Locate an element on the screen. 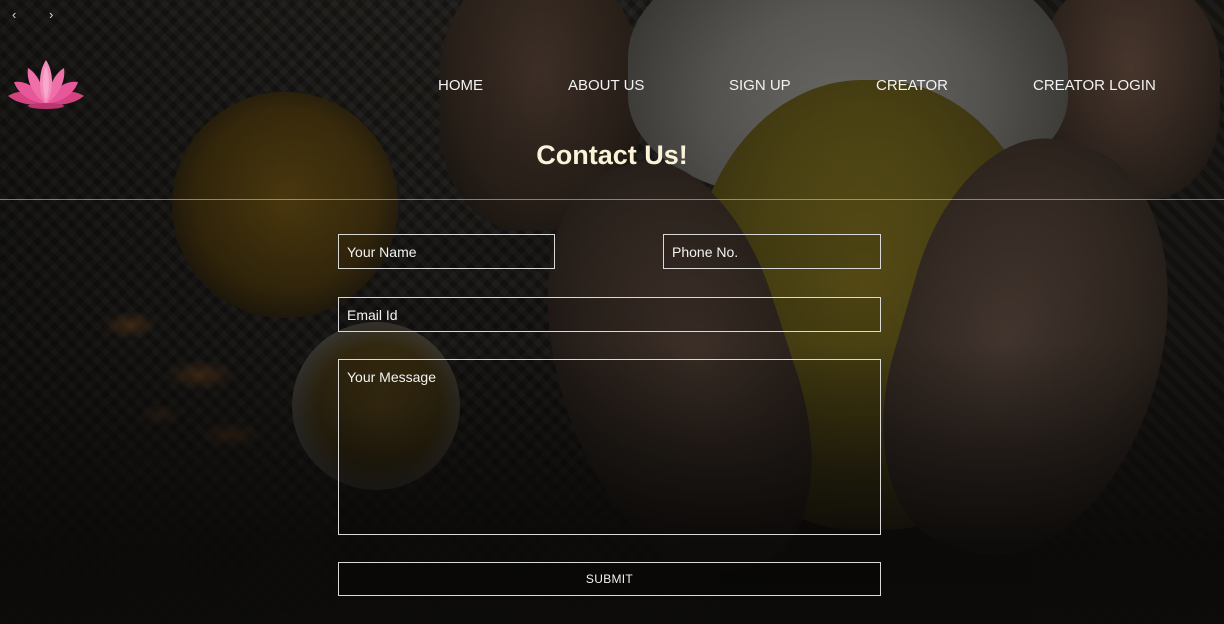 The height and width of the screenshot is (624, 1224). lotus-logo-icon is located at coordinates (46, 86).